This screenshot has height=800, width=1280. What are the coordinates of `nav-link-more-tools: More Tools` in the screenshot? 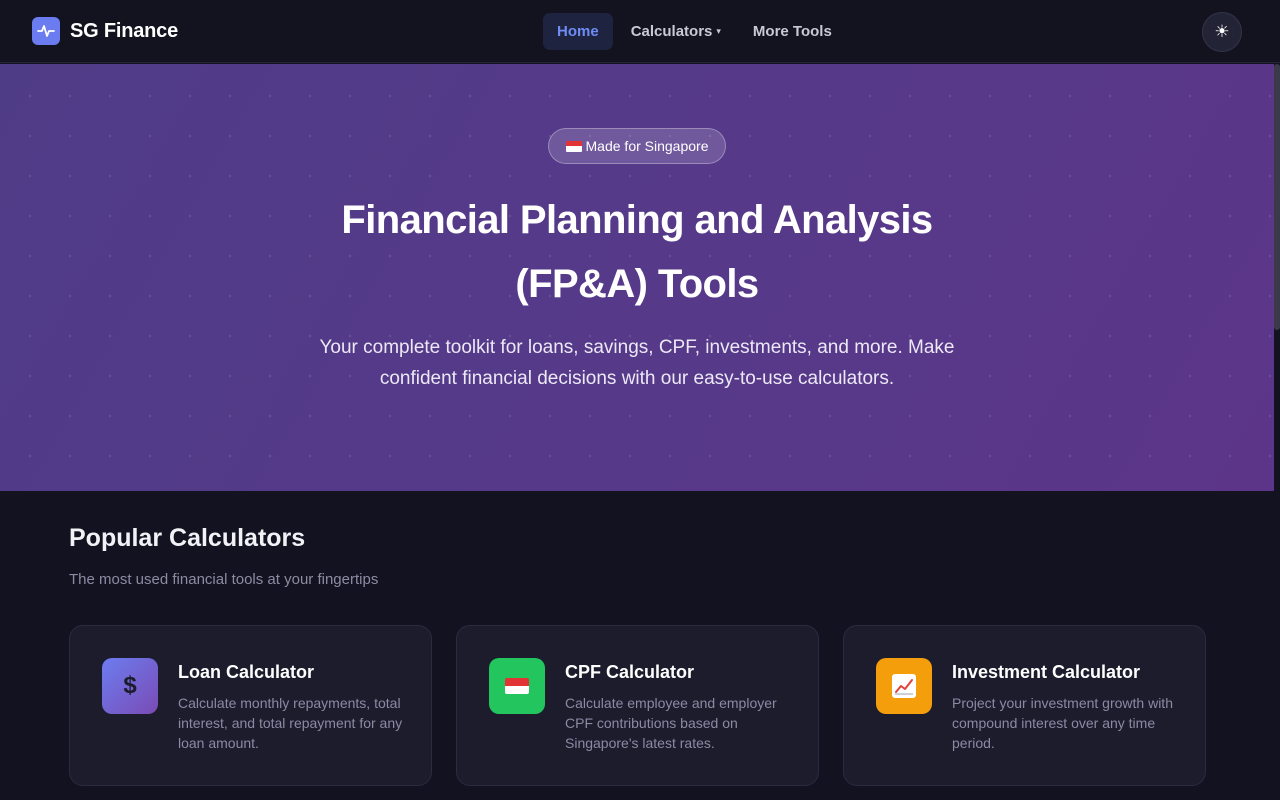 It's located at (792, 31).